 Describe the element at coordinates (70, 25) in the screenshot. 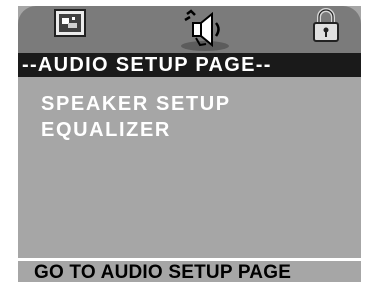

I see `general-setup-icon` at that location.